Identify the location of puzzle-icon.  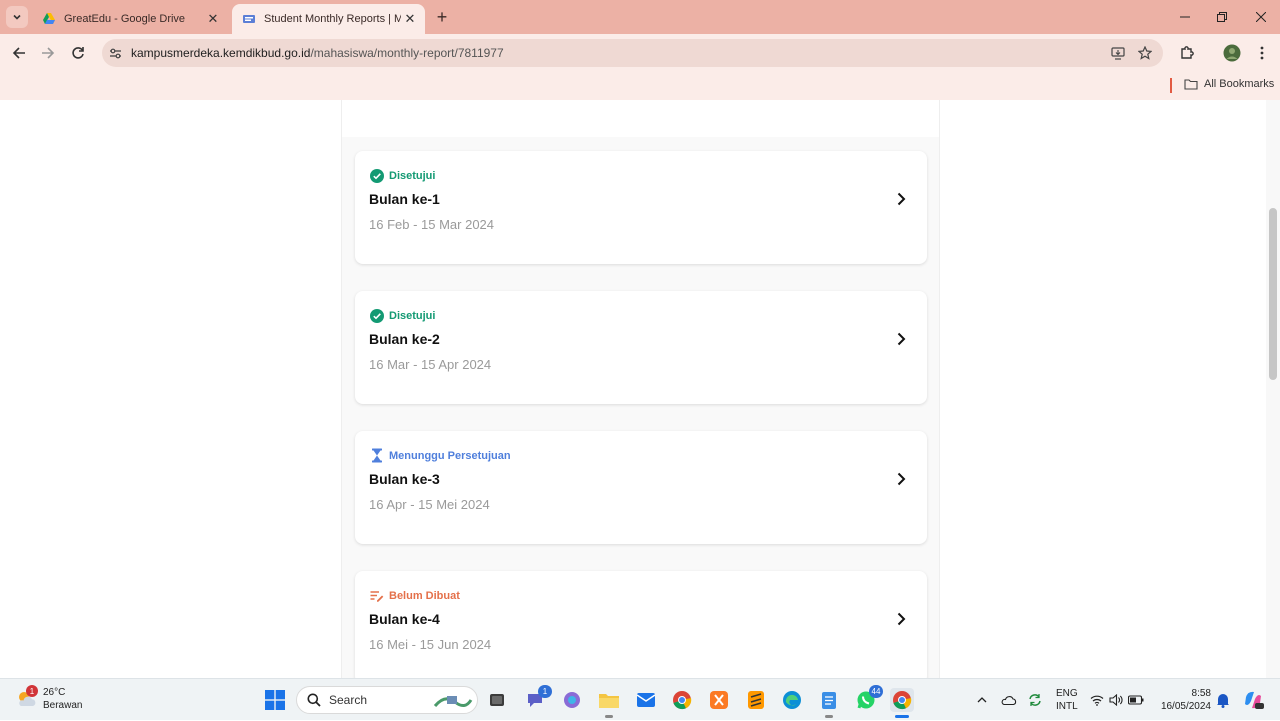
(1187, 52).